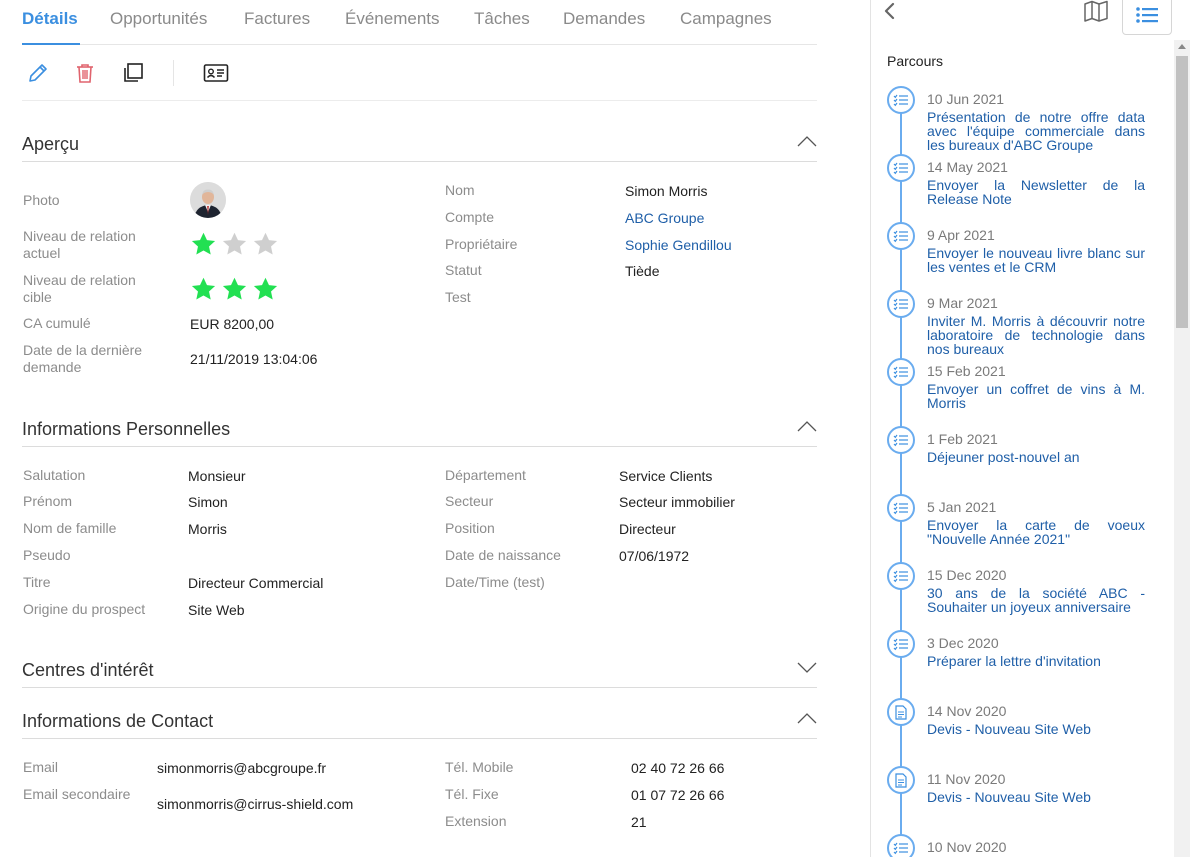 The image size is (1191, 857). I want to click on timeline-date: 11 Nov 2020, so click(966, 779).